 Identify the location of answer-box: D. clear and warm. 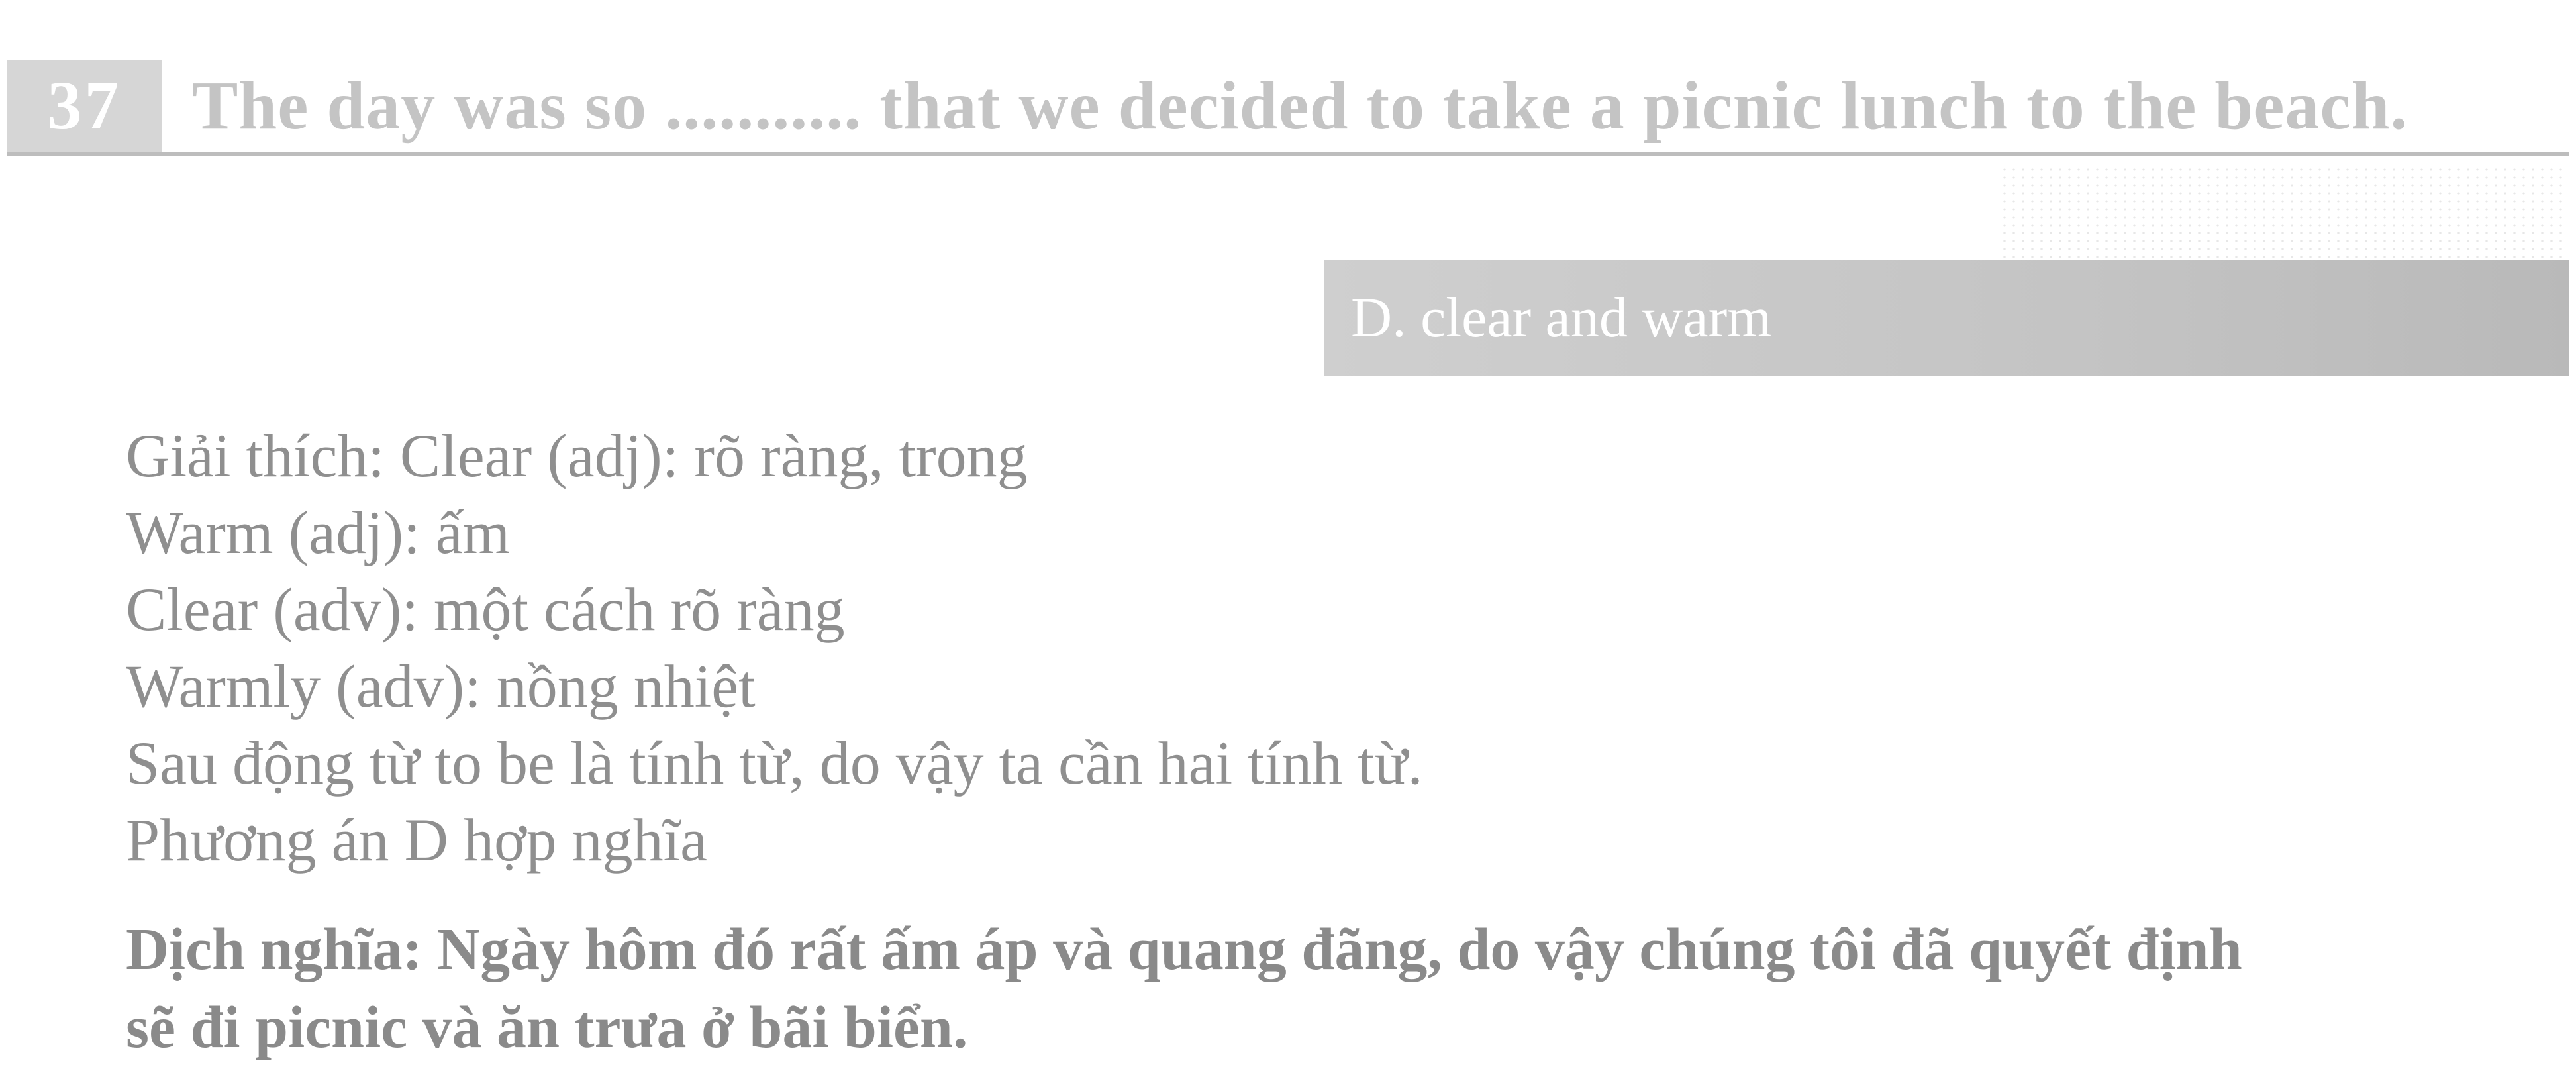
(1946, 318).